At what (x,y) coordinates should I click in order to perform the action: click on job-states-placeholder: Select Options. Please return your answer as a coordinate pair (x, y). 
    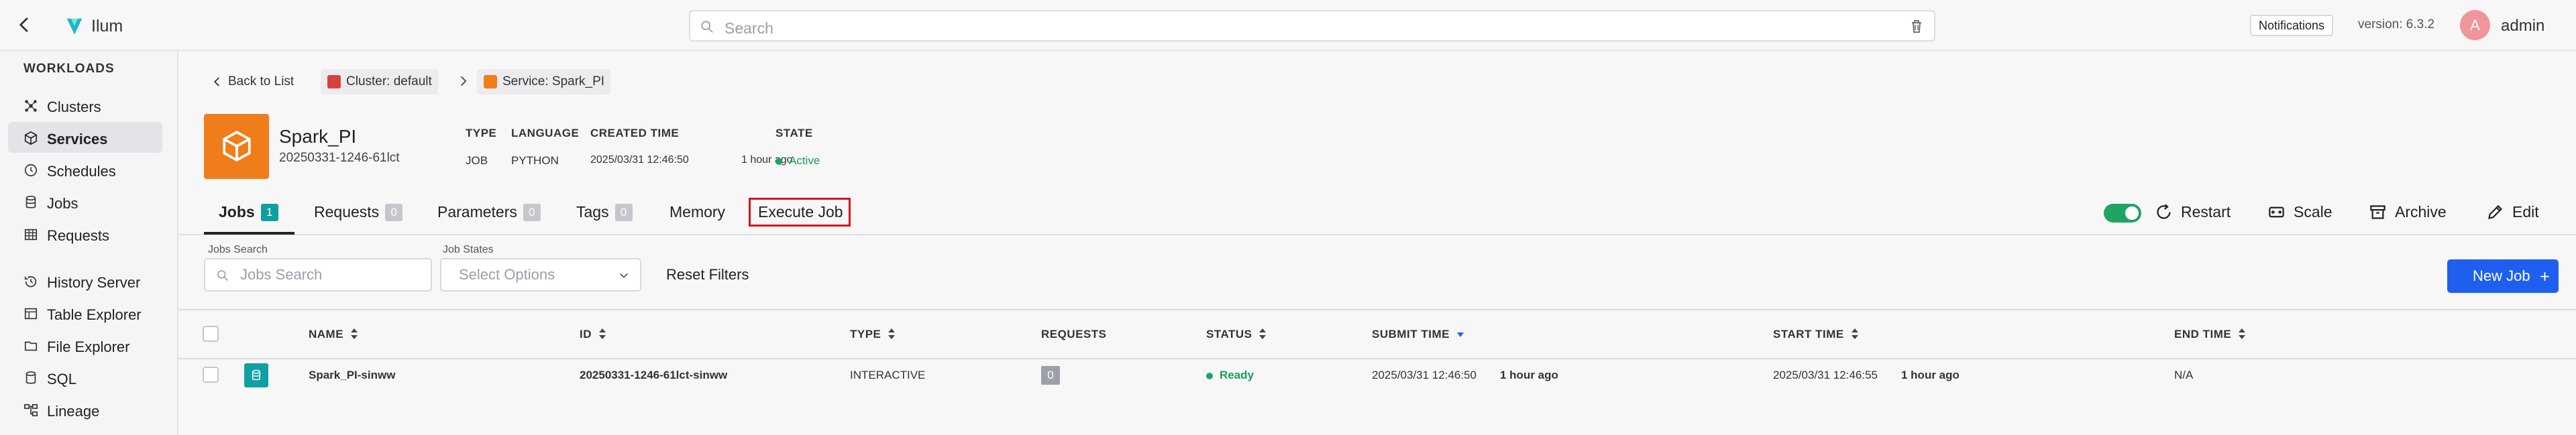
    Looking at the image, I should click on (507, 274).